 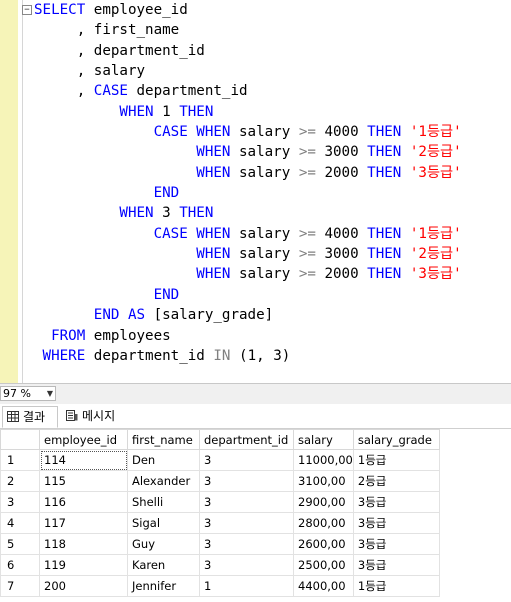 I want to click on sql-keyword: END, so click(x=166, y=294).